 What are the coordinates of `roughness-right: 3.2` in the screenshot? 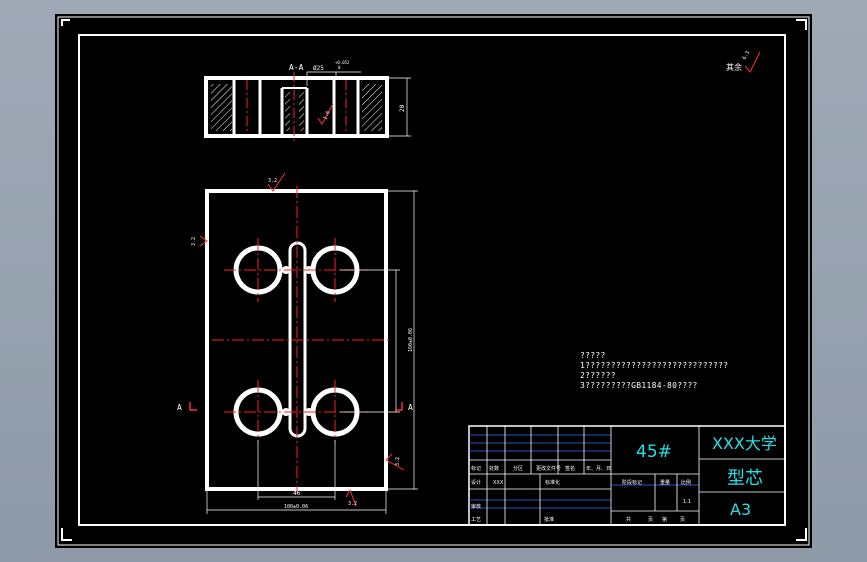 It's located at (398, 461).